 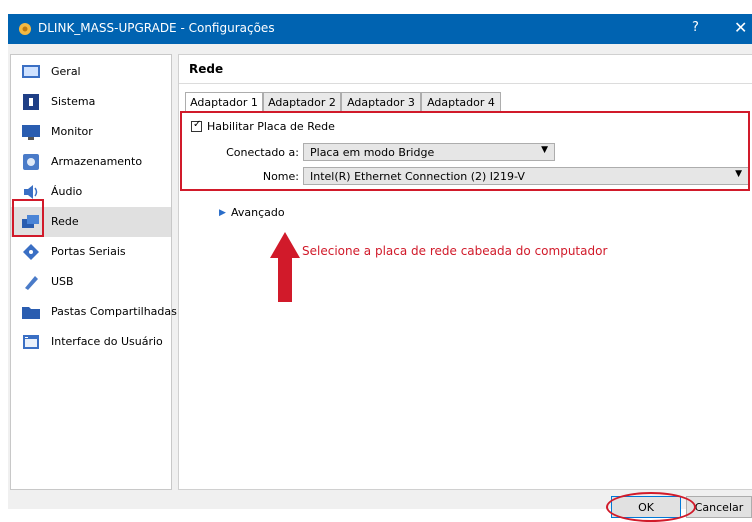 What do you see at coordinates (258, 212) in the screenshot?
I see `advanced-toggle: Avançado` at bounding box center [258, 212].